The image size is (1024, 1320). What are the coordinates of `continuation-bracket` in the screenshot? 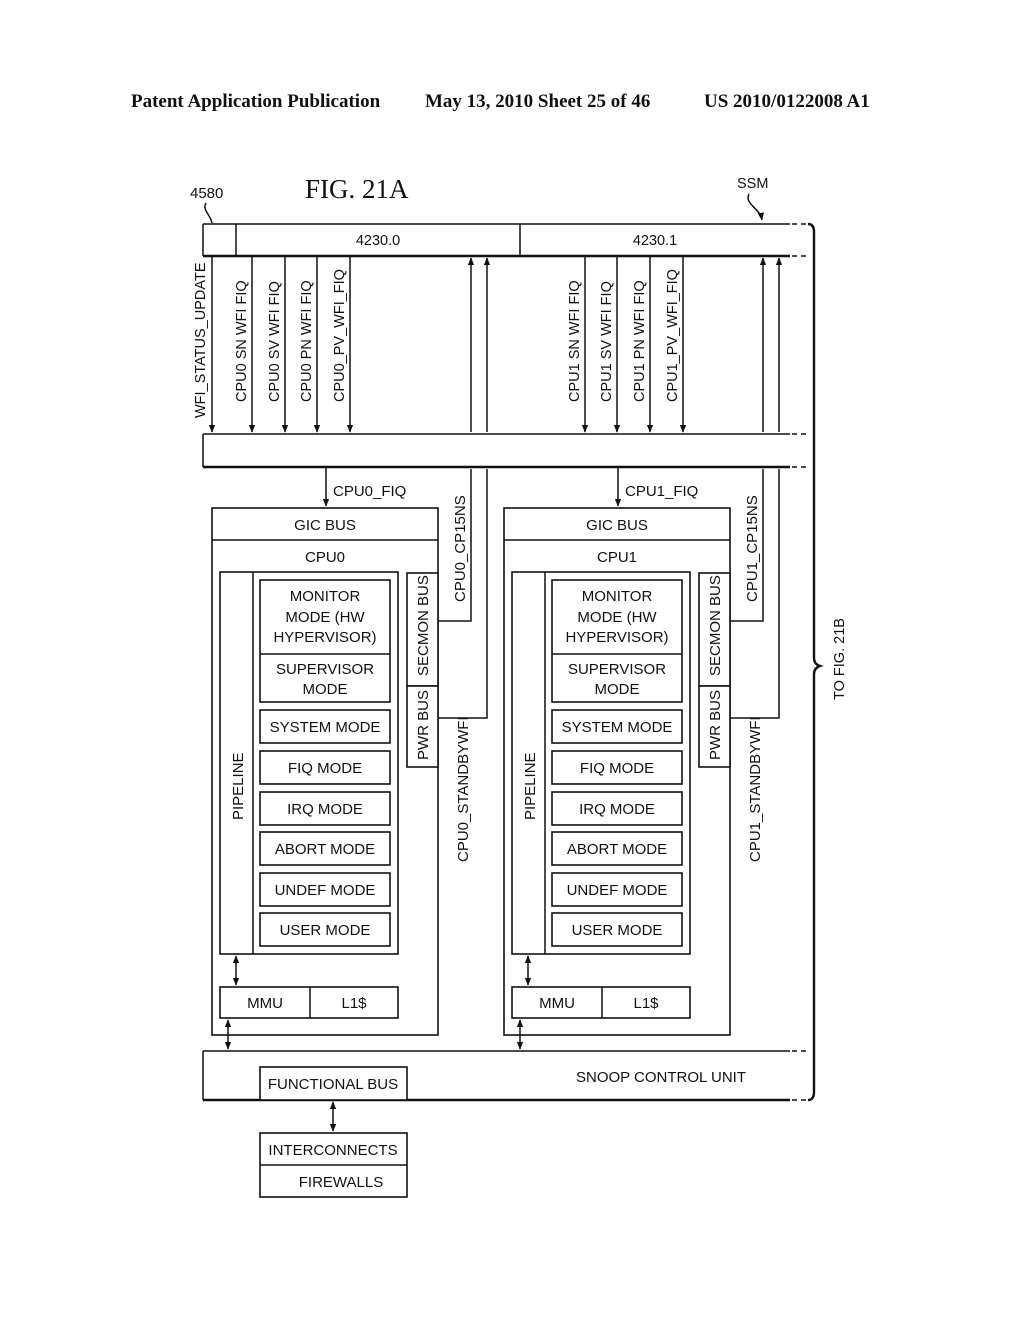 It's located at (815, 662).